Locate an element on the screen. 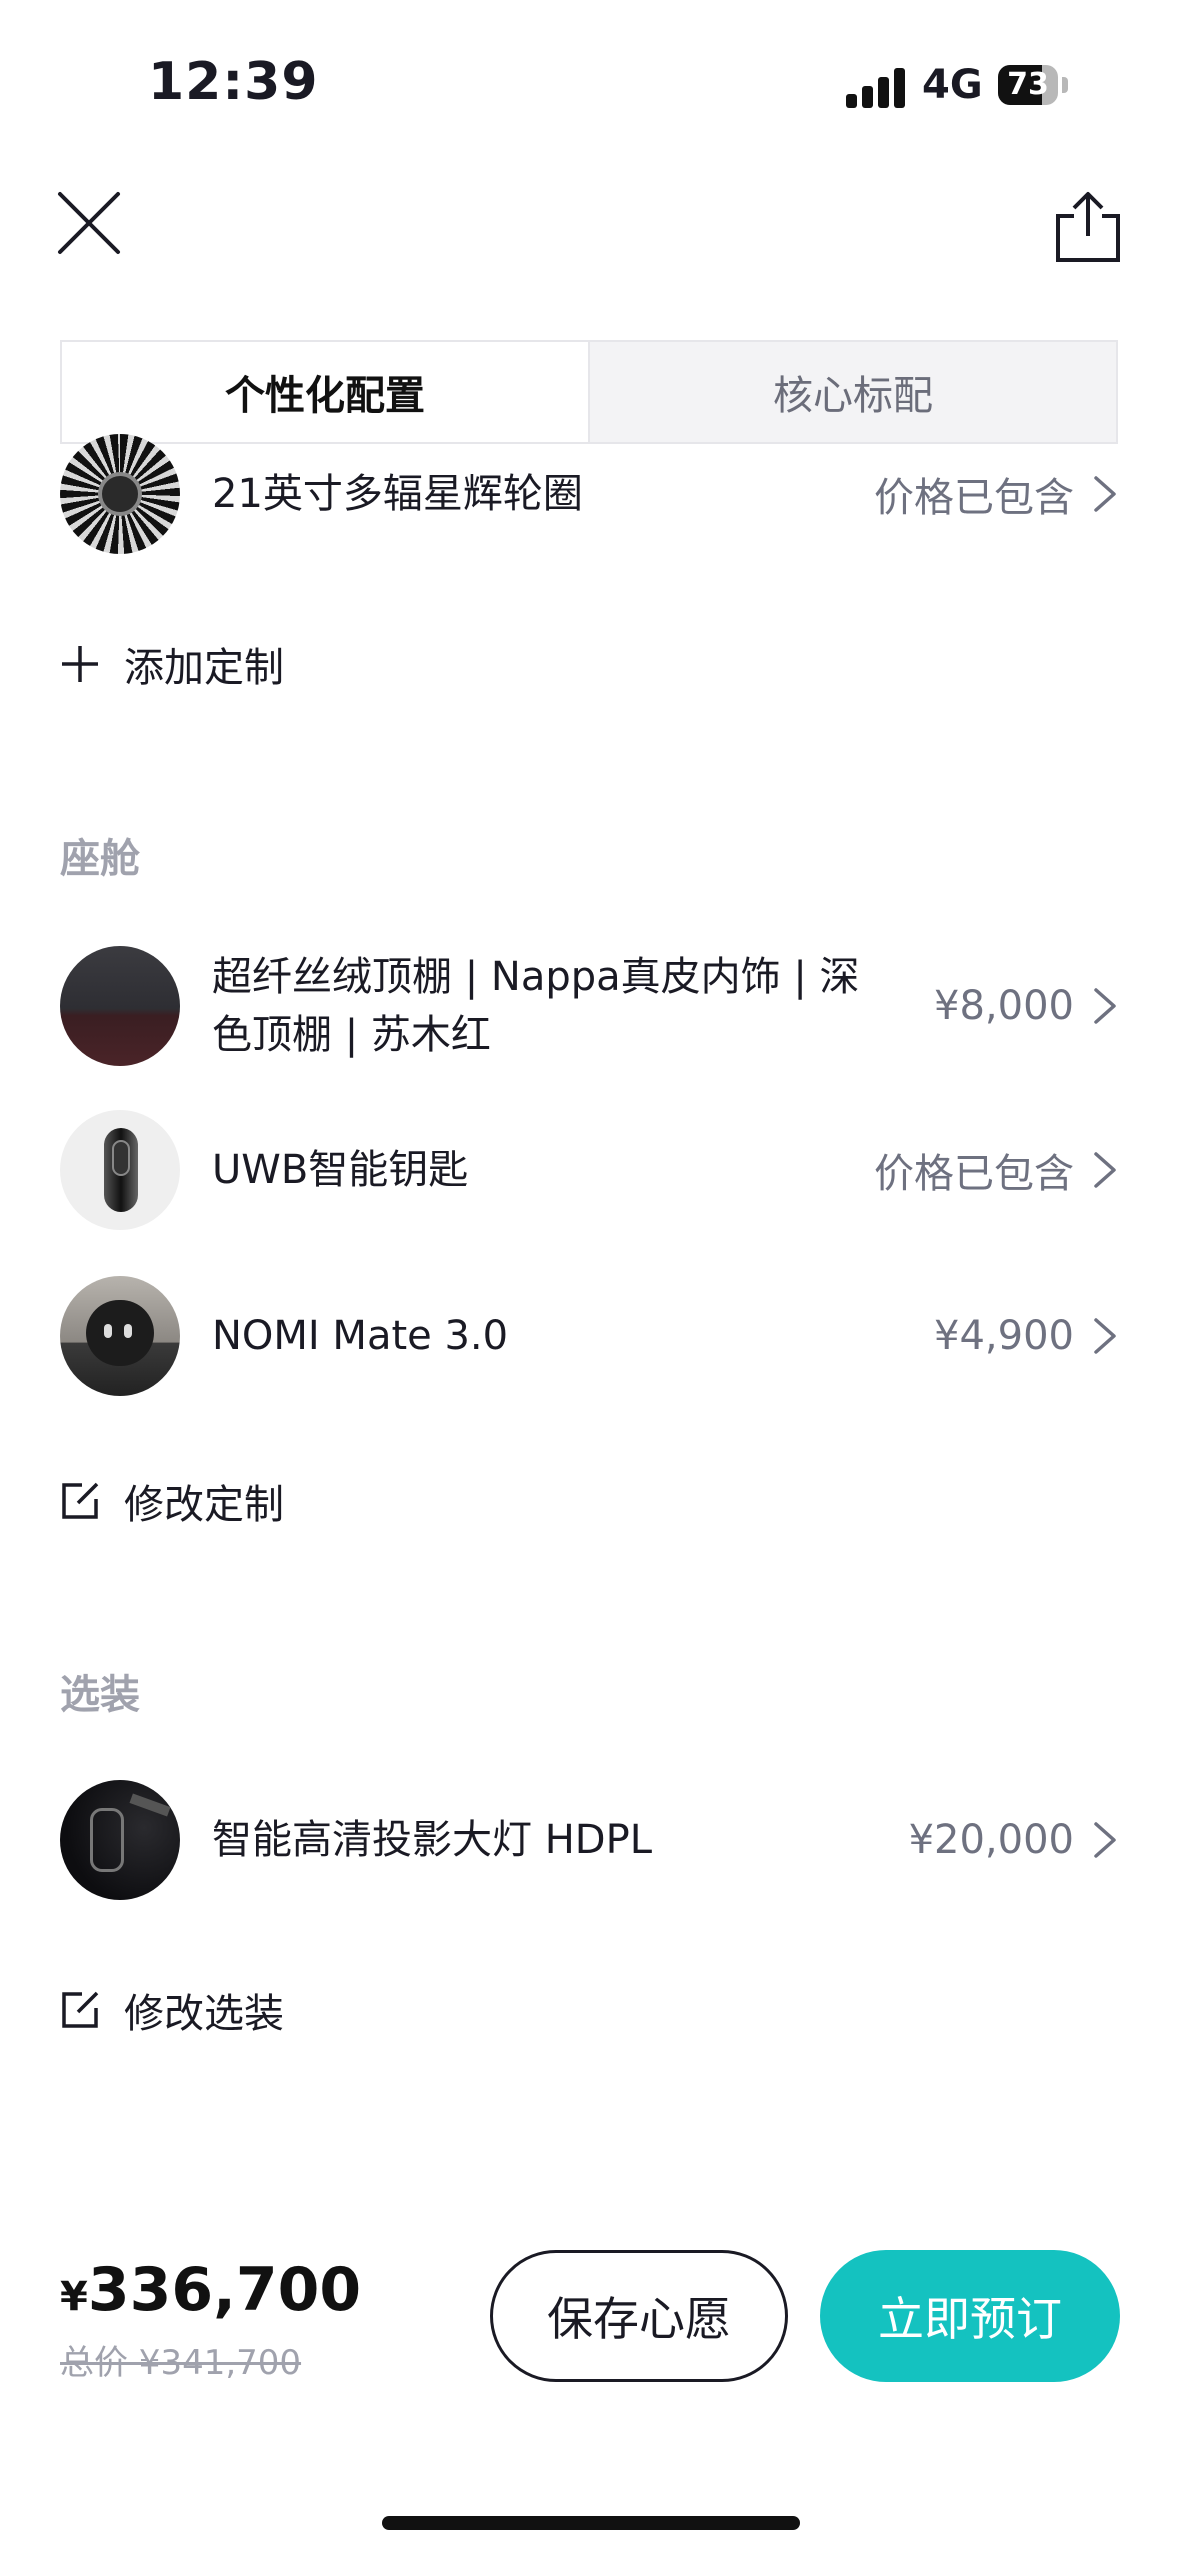 The width and height of the screenshot is (1179, 2556). item-label: UWB智能钥匙 is located at coordinates (340, 1170).